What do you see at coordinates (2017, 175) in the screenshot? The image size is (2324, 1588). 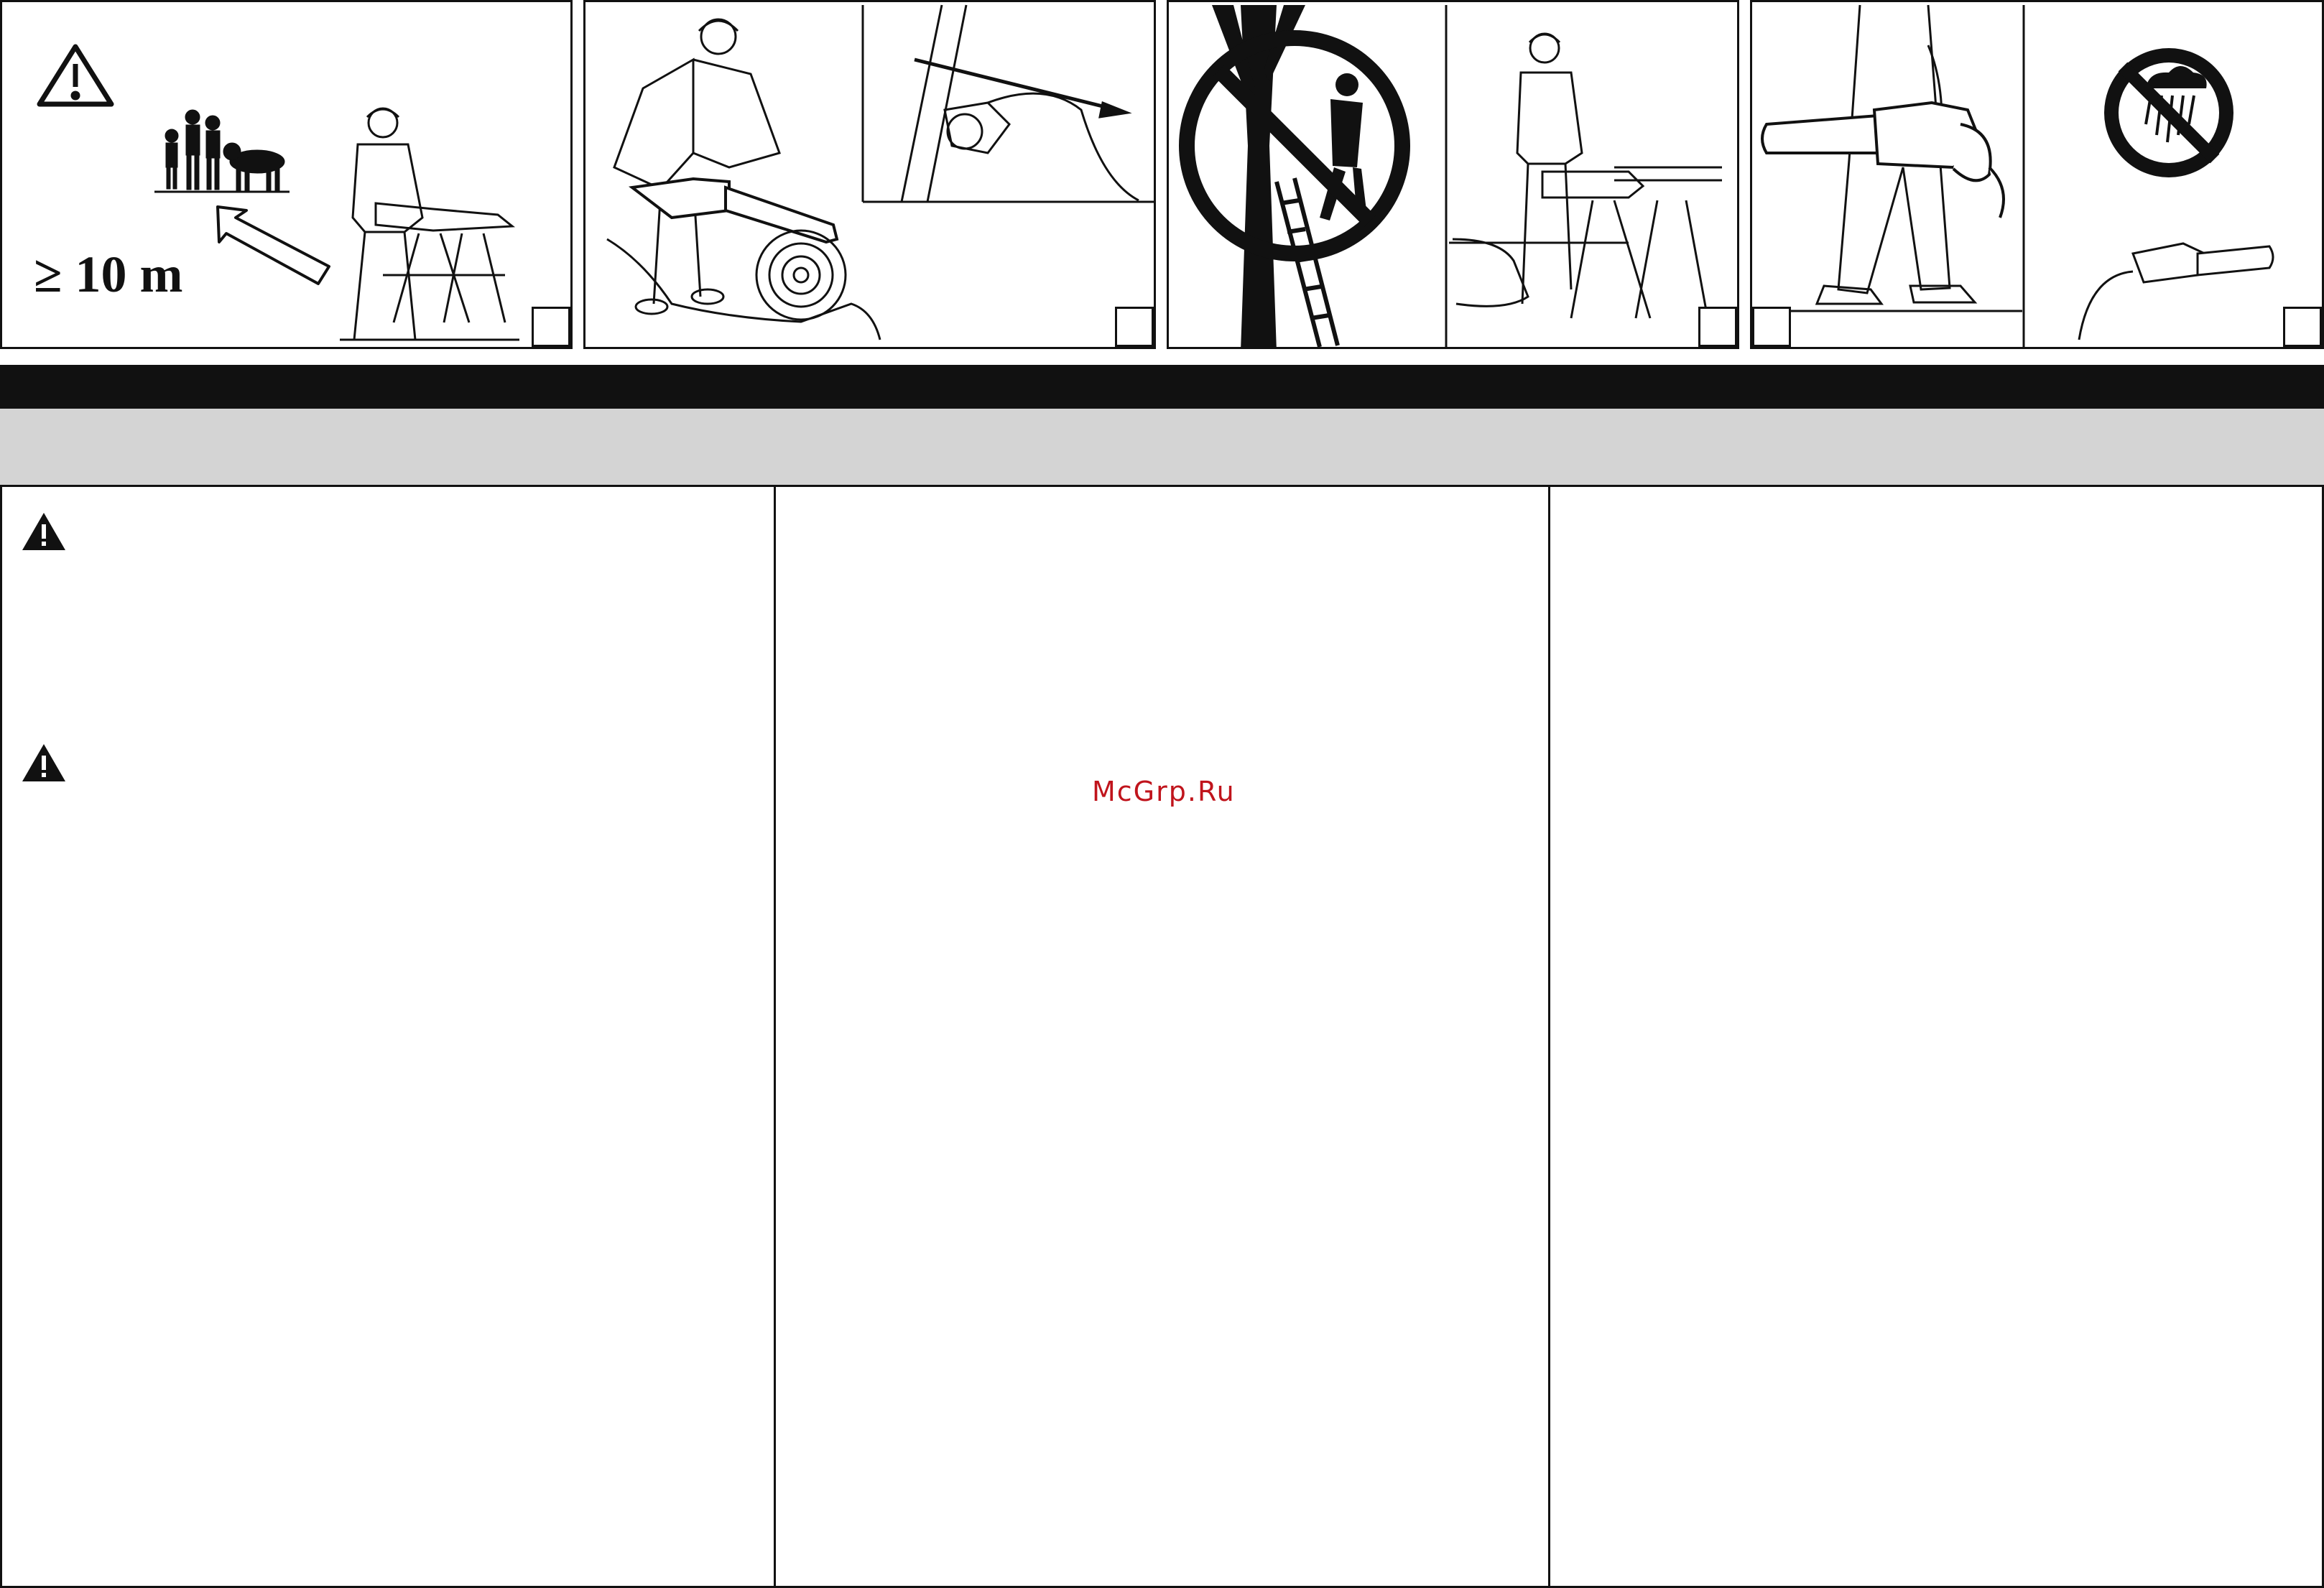 I see `figure-4-illustration` at bounding box center [2017, 175].